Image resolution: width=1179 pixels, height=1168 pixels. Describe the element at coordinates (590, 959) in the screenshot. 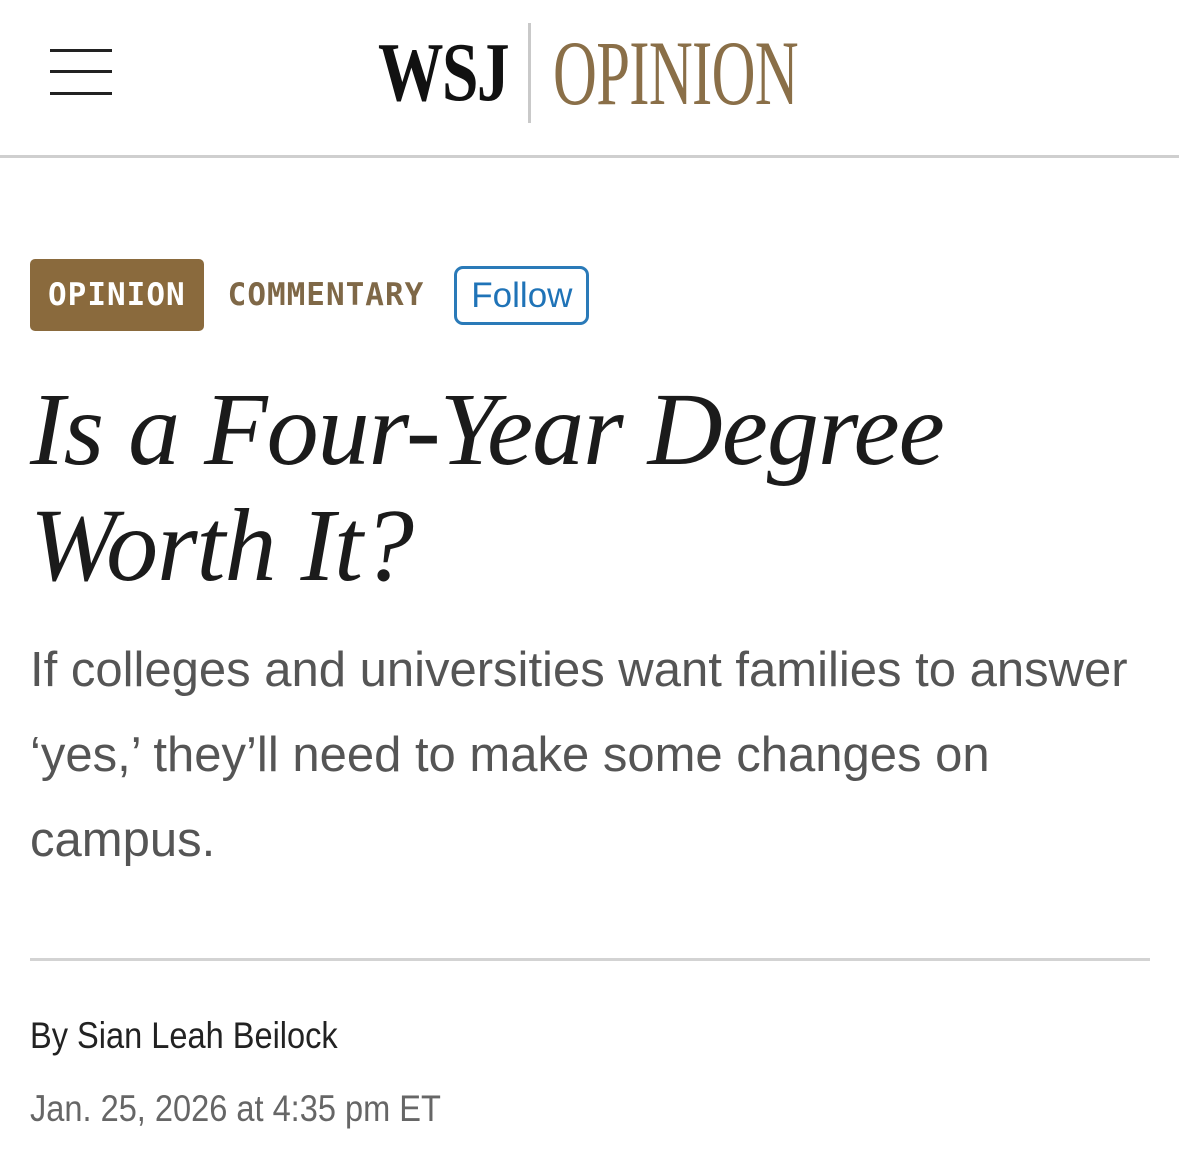

I see `divider` at that location.